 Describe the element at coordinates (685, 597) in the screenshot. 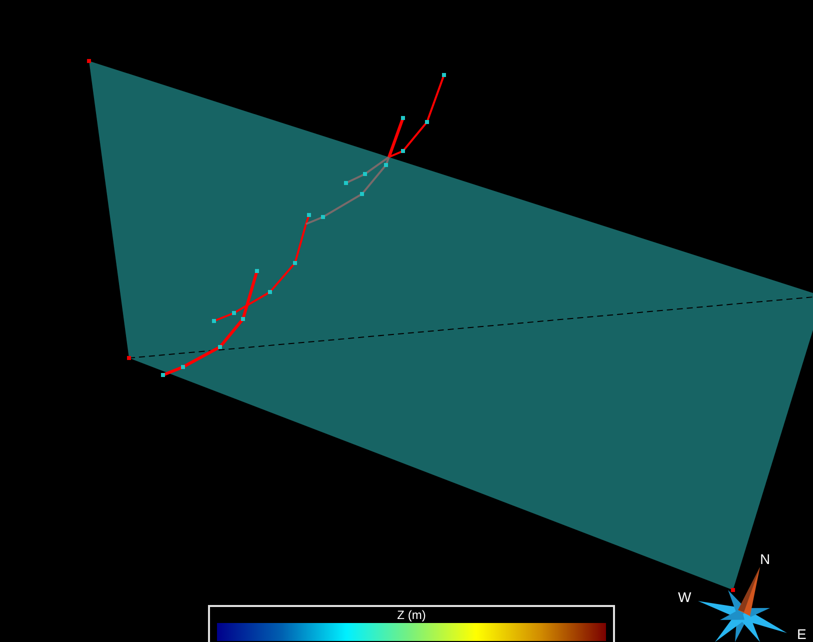

I see `west-label: W` at that location.